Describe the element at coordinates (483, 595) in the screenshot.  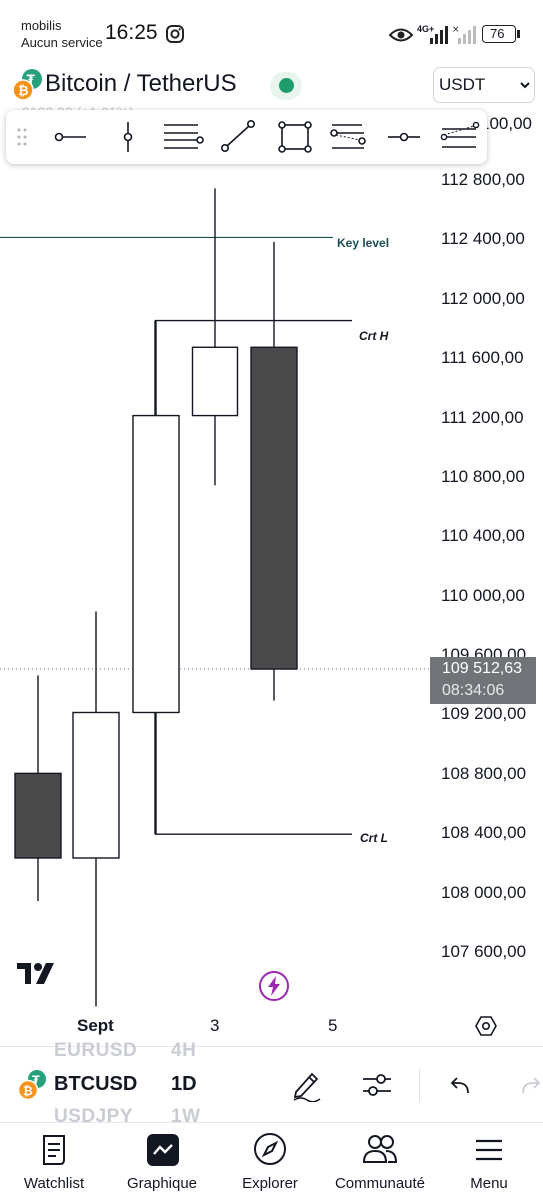
I see `price-tick-label: 110 000,00` at that location.